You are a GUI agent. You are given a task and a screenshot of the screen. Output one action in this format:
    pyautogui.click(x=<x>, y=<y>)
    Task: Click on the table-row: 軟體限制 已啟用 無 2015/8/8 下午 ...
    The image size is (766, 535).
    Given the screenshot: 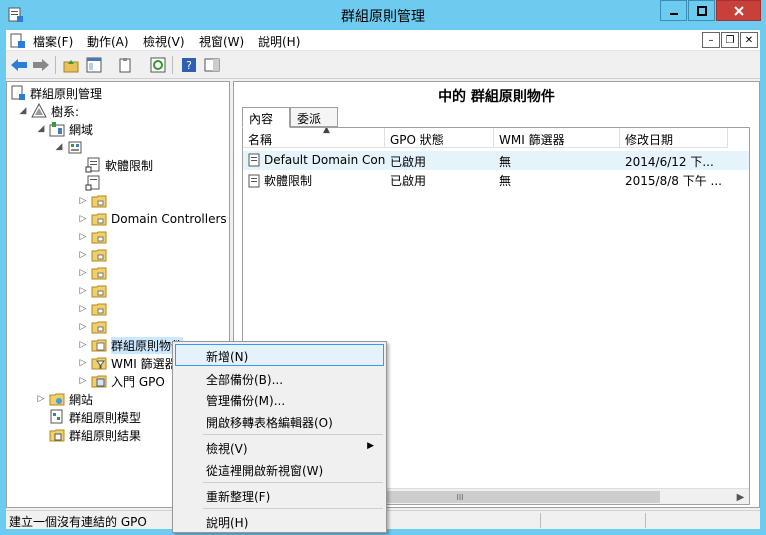 What is the action you would take?
    pyautogui.click(x=496, y=179)
    